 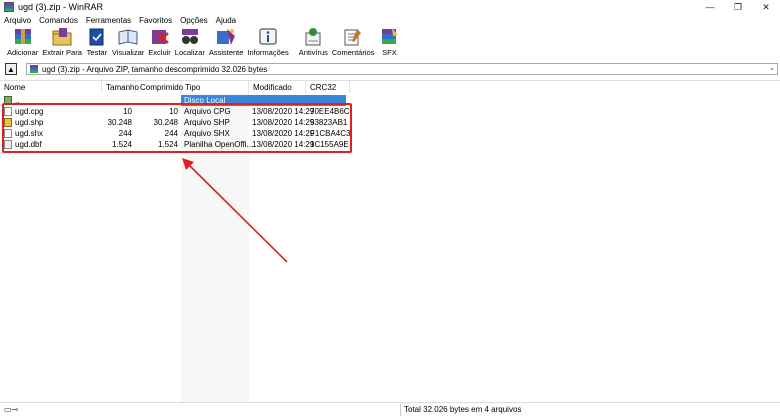 What do you see at coordinates (235, 210) in the screenshot?
I see `annotation-arrow-icon` at bounding box center [235, 210].